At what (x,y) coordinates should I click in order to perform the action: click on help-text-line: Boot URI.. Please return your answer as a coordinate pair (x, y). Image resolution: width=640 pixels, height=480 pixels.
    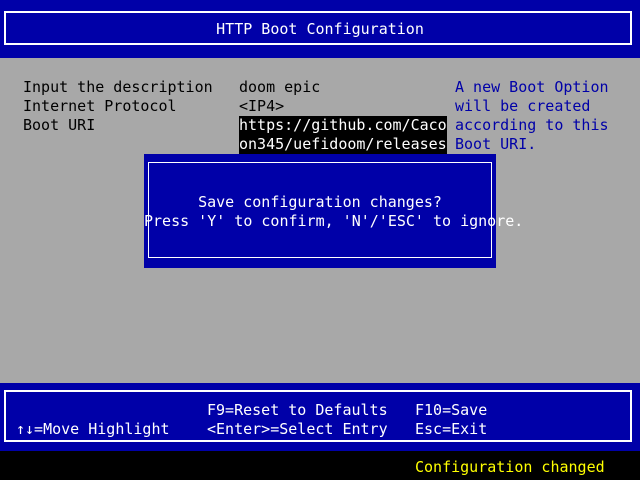
    Looking at the image, I should click on (496, 144).